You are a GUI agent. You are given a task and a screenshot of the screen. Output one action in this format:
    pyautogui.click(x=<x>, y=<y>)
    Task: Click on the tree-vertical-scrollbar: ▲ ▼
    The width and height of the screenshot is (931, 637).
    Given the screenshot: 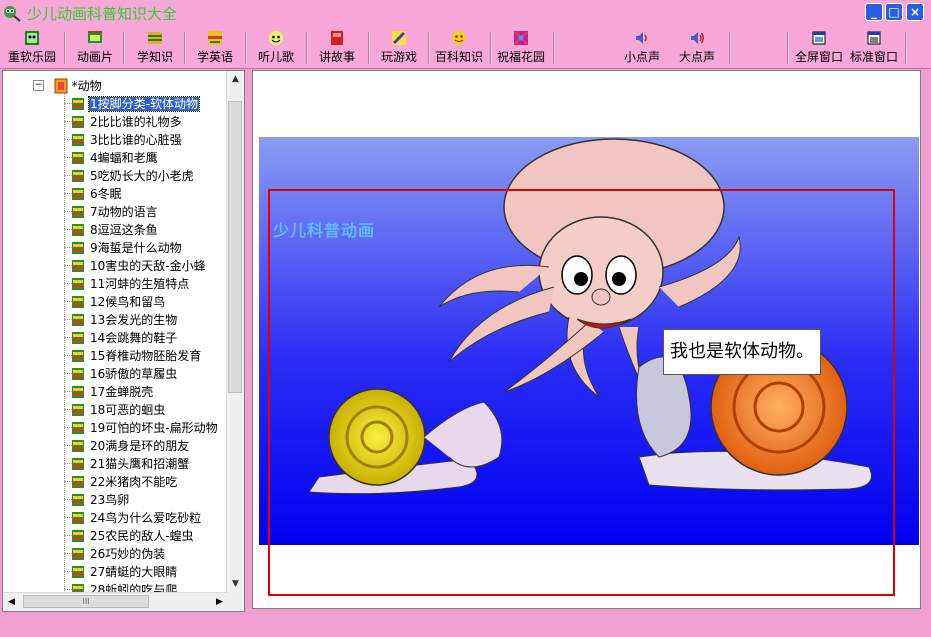 What is the action you would take?
    pyautogui.click(x=235, y=332)
    